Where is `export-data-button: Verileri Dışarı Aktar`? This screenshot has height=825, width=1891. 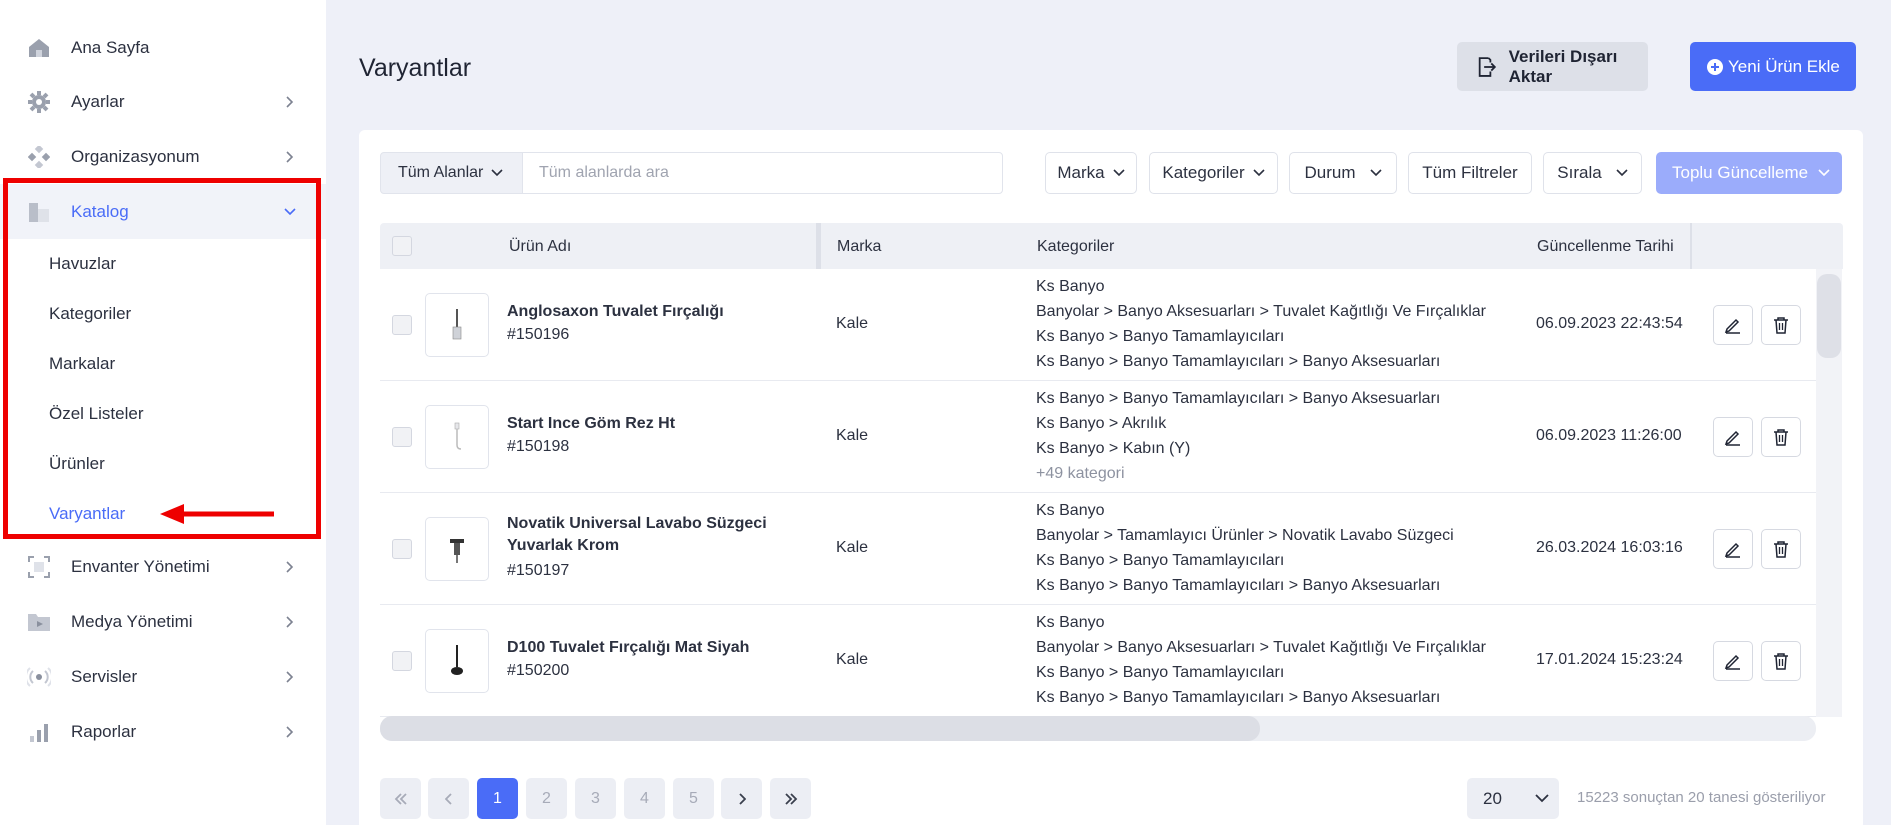 export-data-button: Verileri Dışarı Aktar is located at coordinates (1552, 66).